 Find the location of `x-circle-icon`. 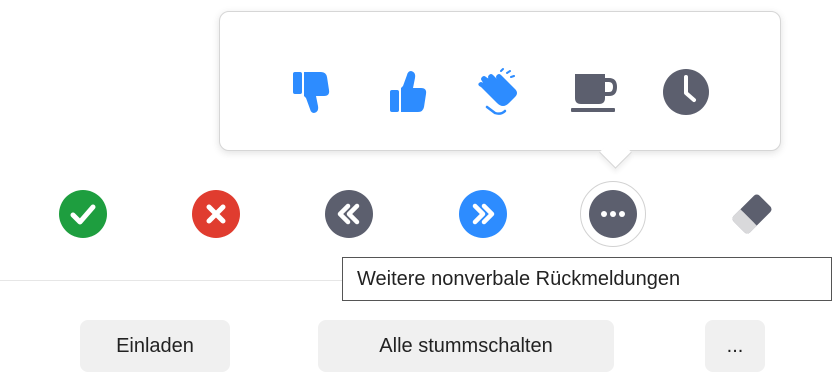

x-circle-icon is located at coordinates (216, 214).